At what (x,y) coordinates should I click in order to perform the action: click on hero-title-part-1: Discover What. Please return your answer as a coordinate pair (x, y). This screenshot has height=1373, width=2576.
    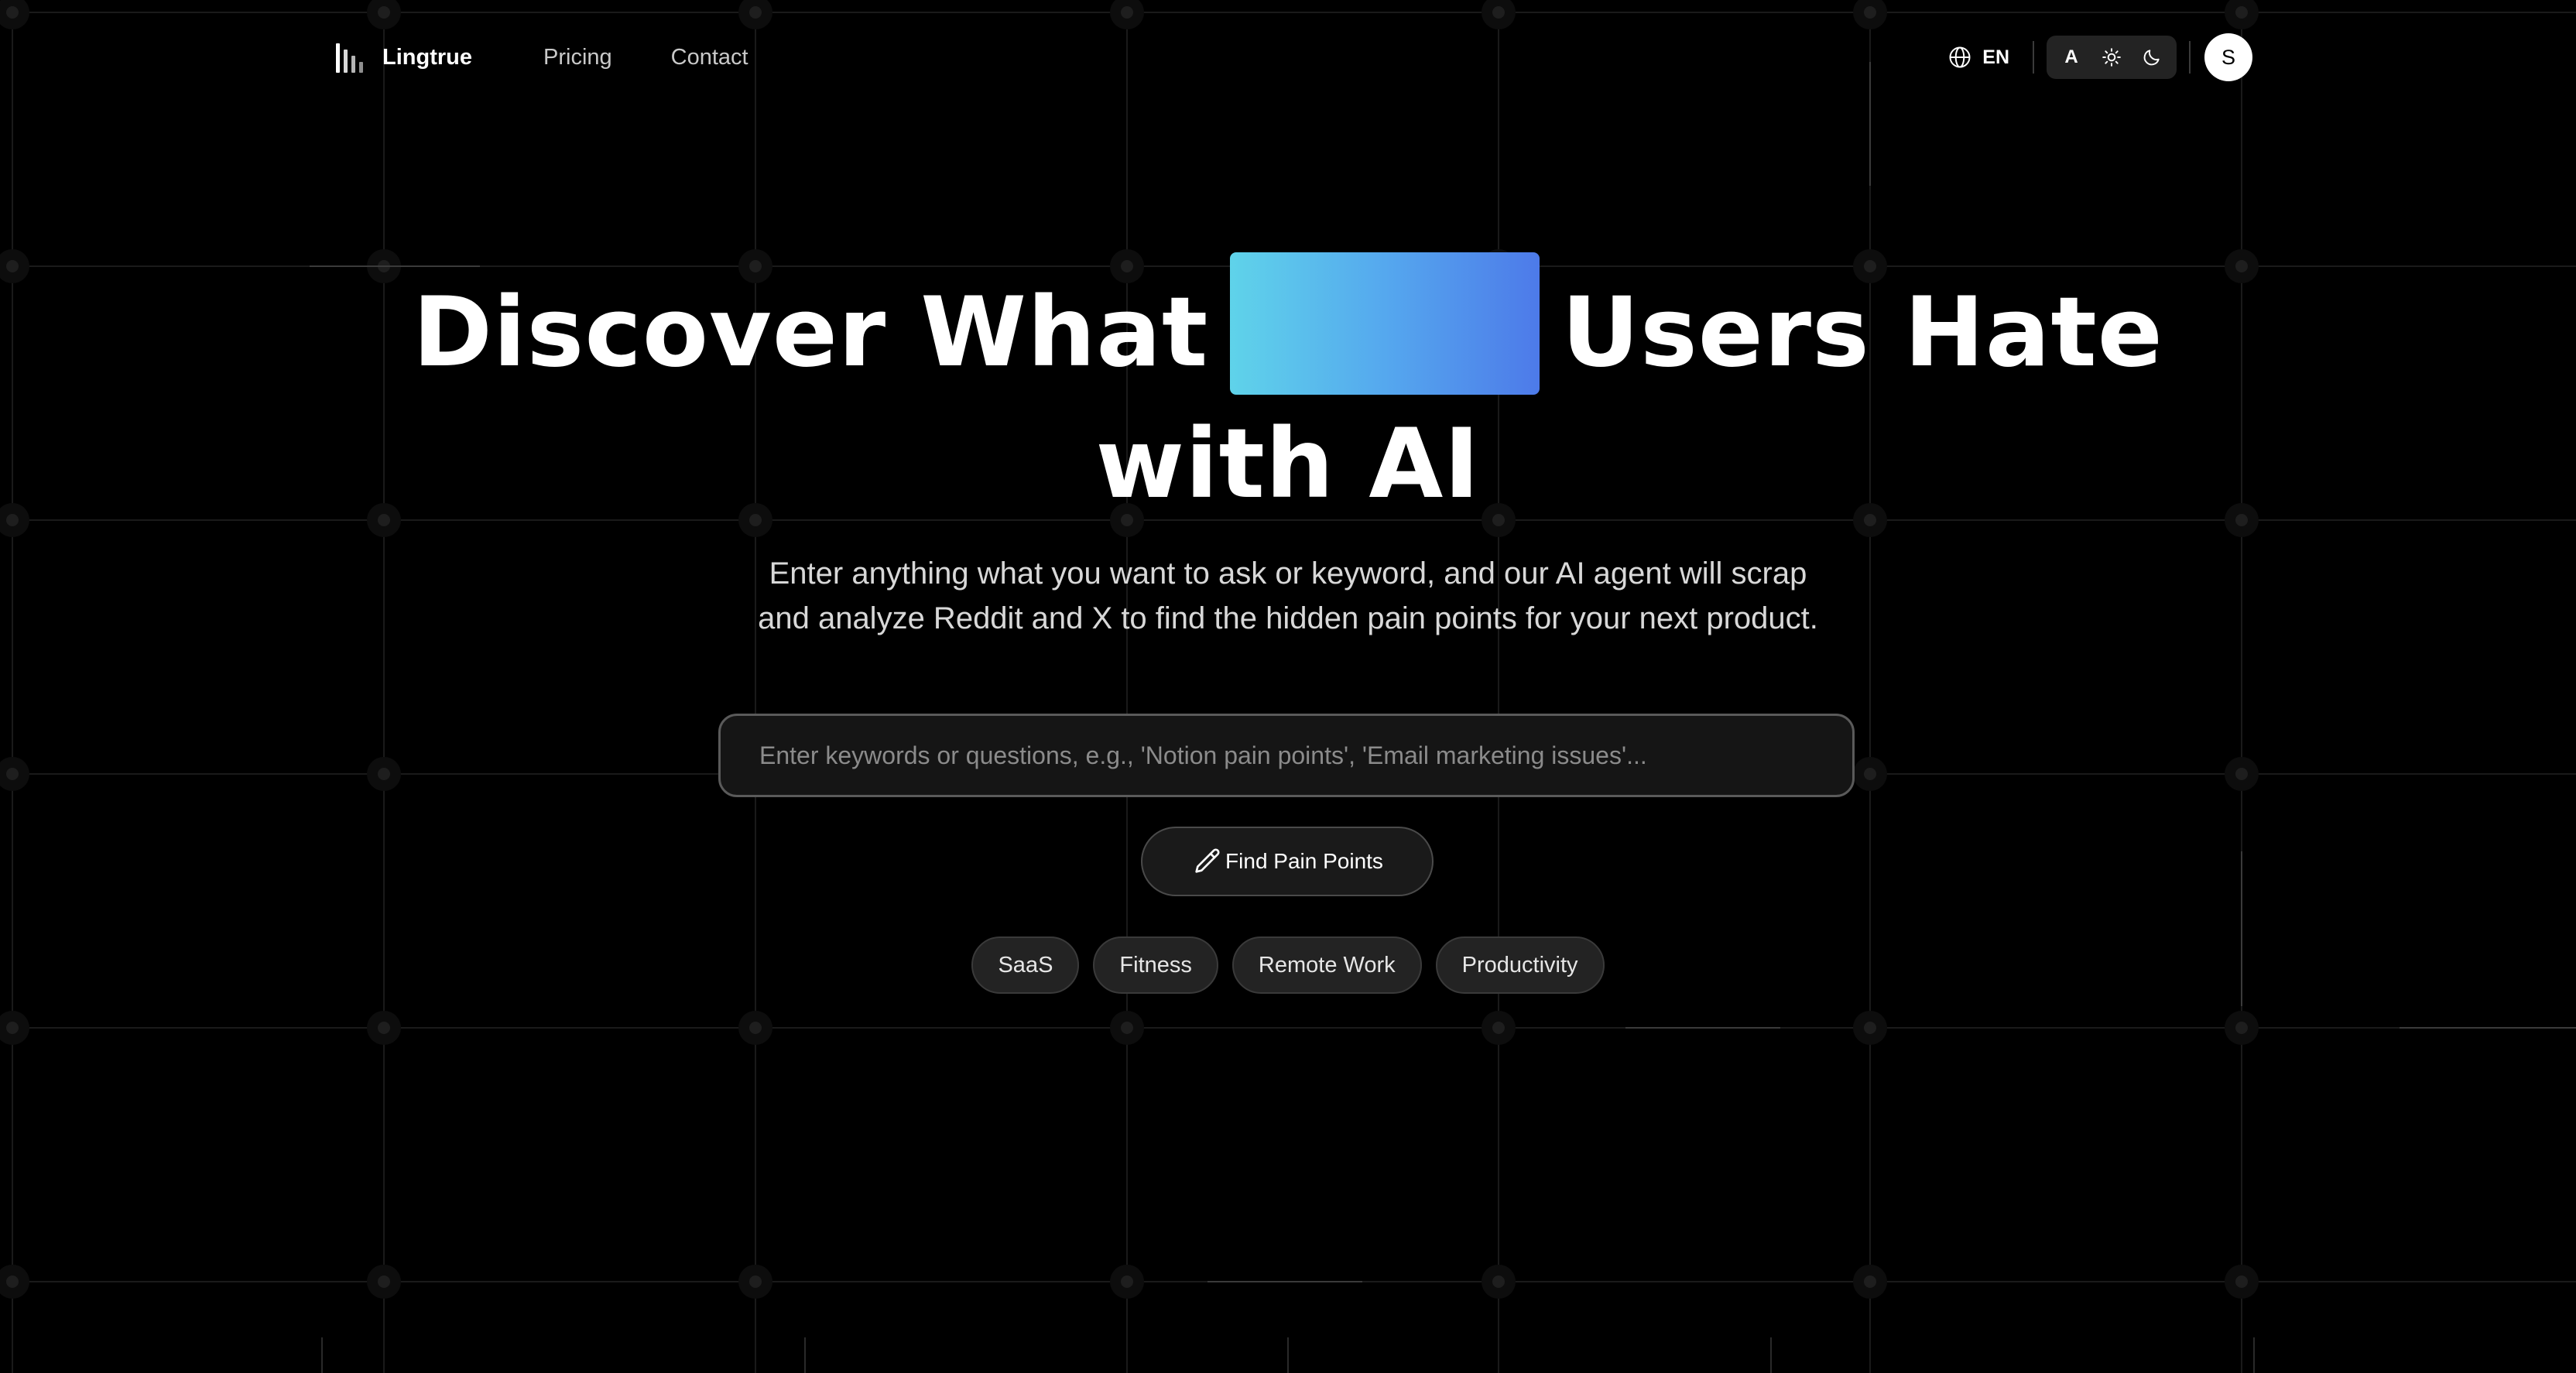
    Looking at the image, I should click on (811, 333).